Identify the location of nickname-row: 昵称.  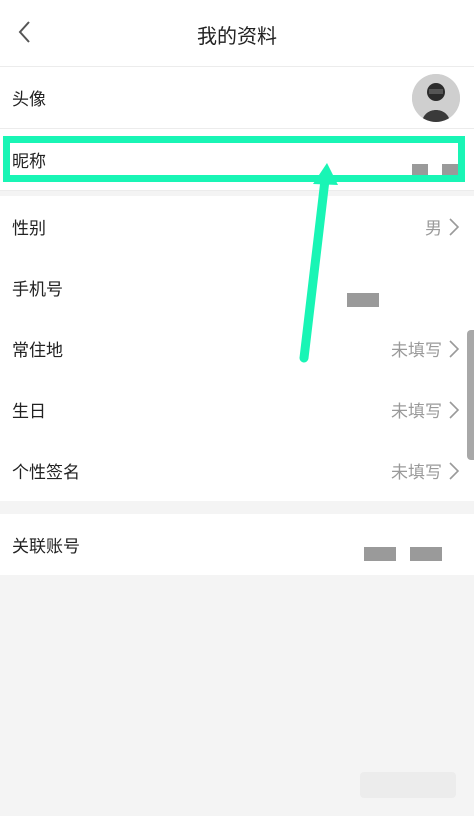
(237, 160).